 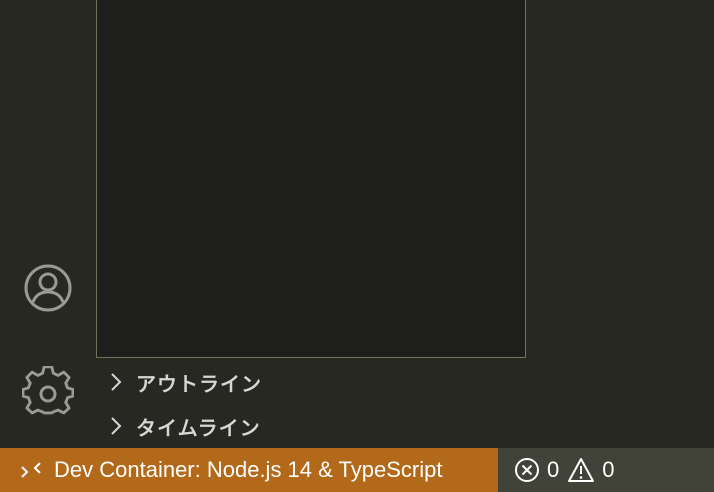 I want to click on outline-section-title: アウトライン, so click(x=199, y=383).